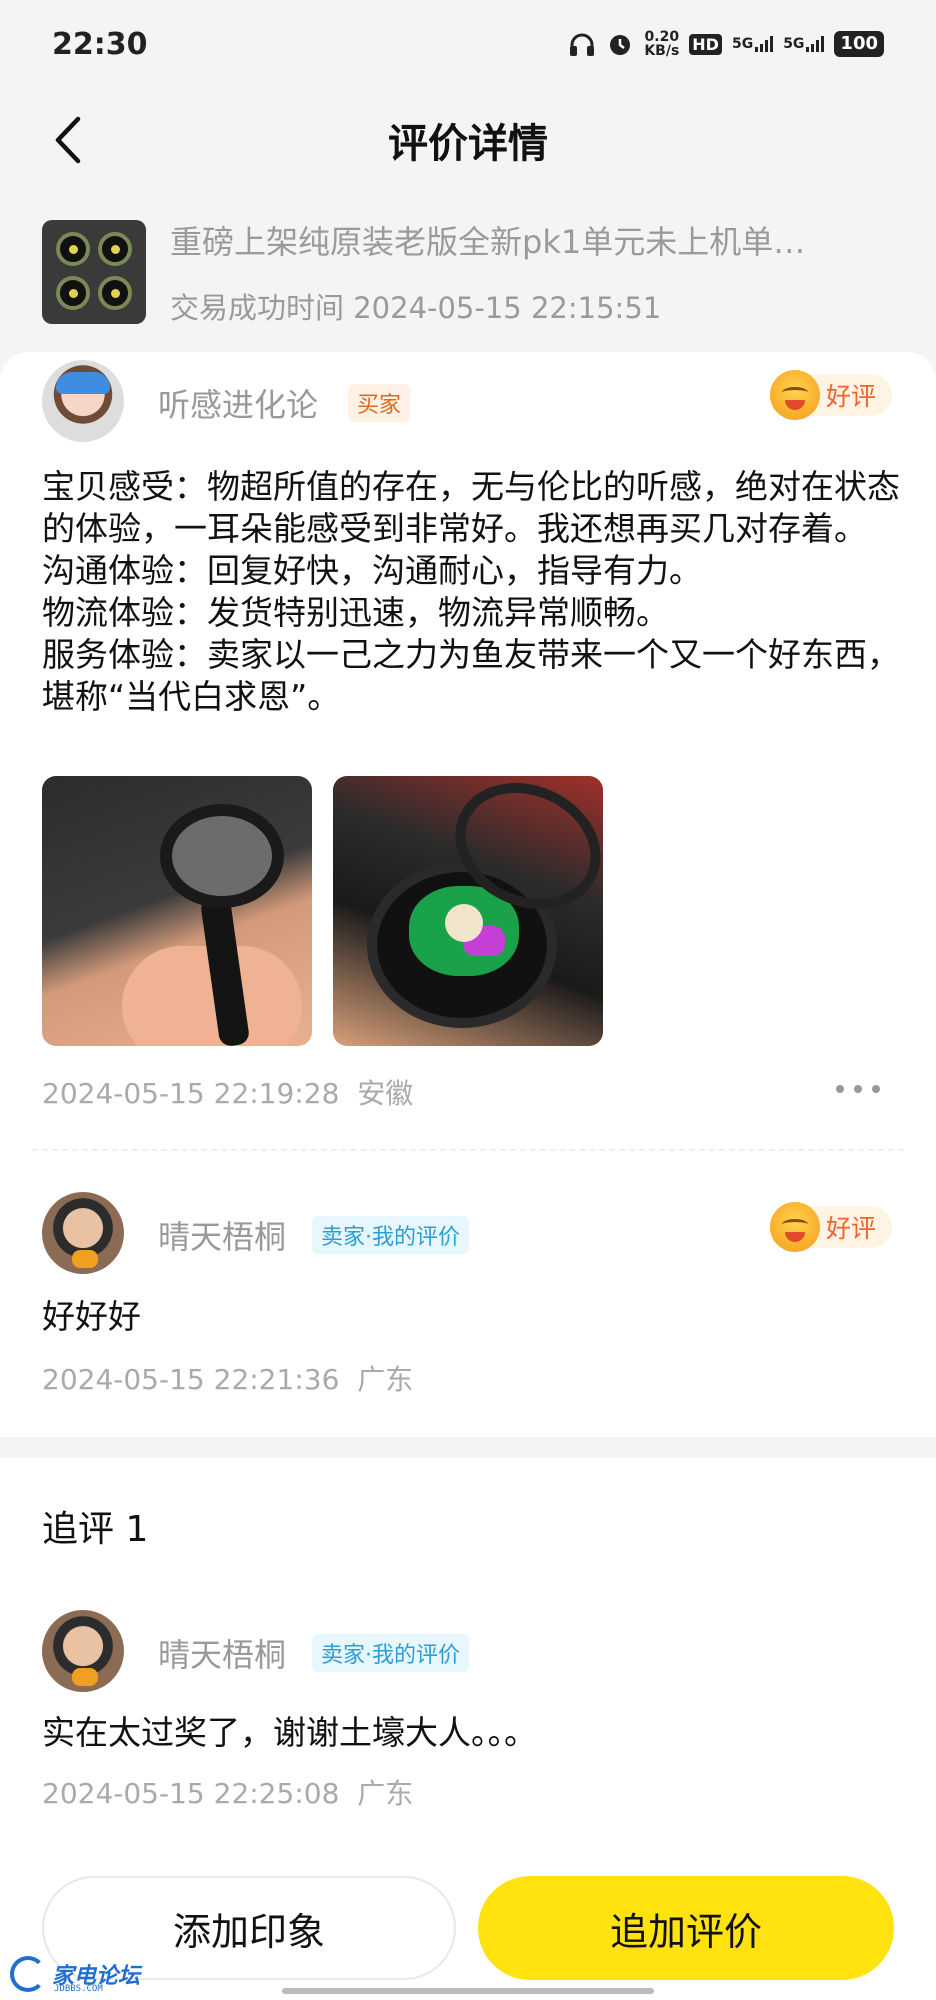  What do you see at coordinates (191, 1379) in the screenshot?
I see `seller-review-time: 2024-05-15 22:21:36` at bounding box center [191, 1379].